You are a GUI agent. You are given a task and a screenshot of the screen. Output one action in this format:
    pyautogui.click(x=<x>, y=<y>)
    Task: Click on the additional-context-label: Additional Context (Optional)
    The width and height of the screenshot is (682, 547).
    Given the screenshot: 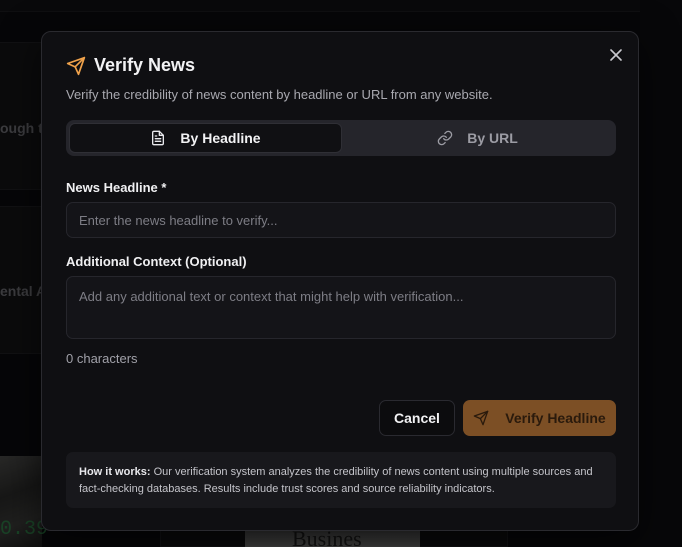 What is the action you would take?
    pyautogui.click(x=156, y=261)
    